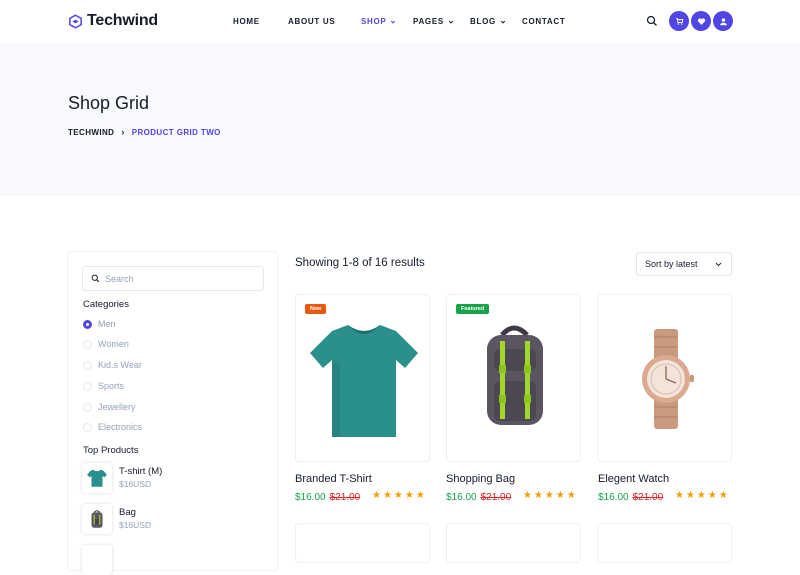 Image resolution: width=800 pixels, height=575 pixels. I want to click on top-product-item: T-shirt (M) $16USD, so click(122, 478).